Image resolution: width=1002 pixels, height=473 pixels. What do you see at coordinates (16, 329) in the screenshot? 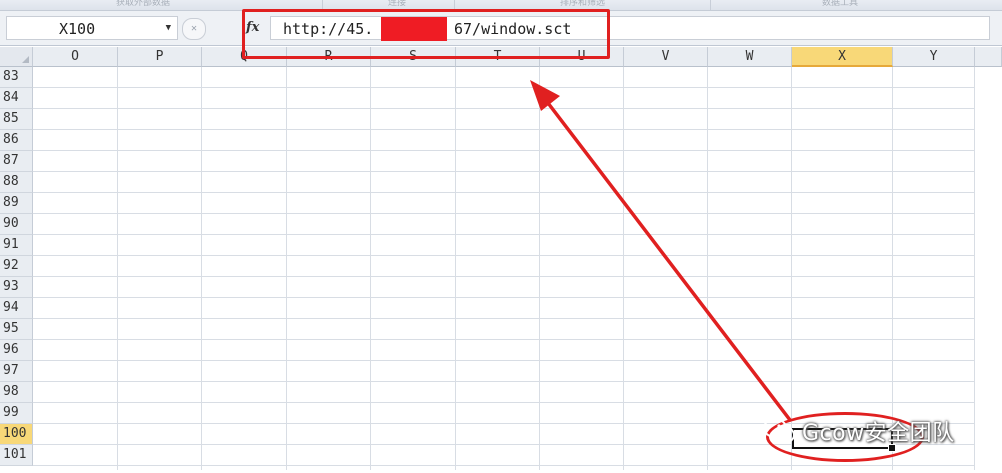
I see `row-header-95: 95` at bounding box center [16, 329].